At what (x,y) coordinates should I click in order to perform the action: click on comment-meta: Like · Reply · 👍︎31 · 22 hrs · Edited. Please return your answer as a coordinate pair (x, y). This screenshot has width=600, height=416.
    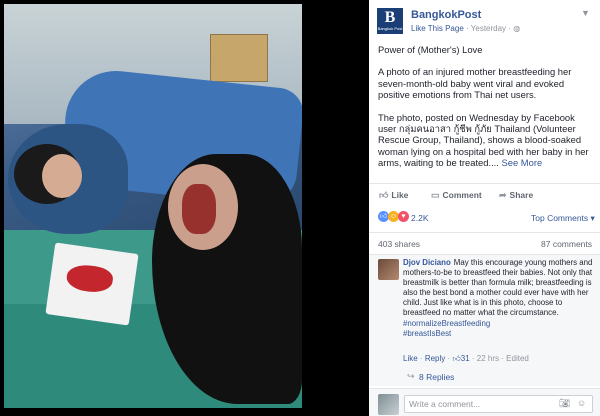
    Looking at the image, I should click on (466, 359).